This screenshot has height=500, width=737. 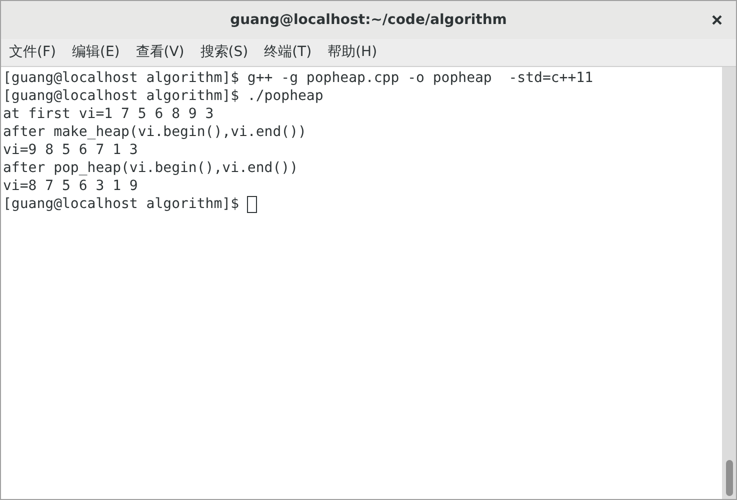 What do you see at coordinates (121, 204) in the screenshot?
I see `terminal-line: [guang@localhost algorithm]$` at bounding box center [121, 204].